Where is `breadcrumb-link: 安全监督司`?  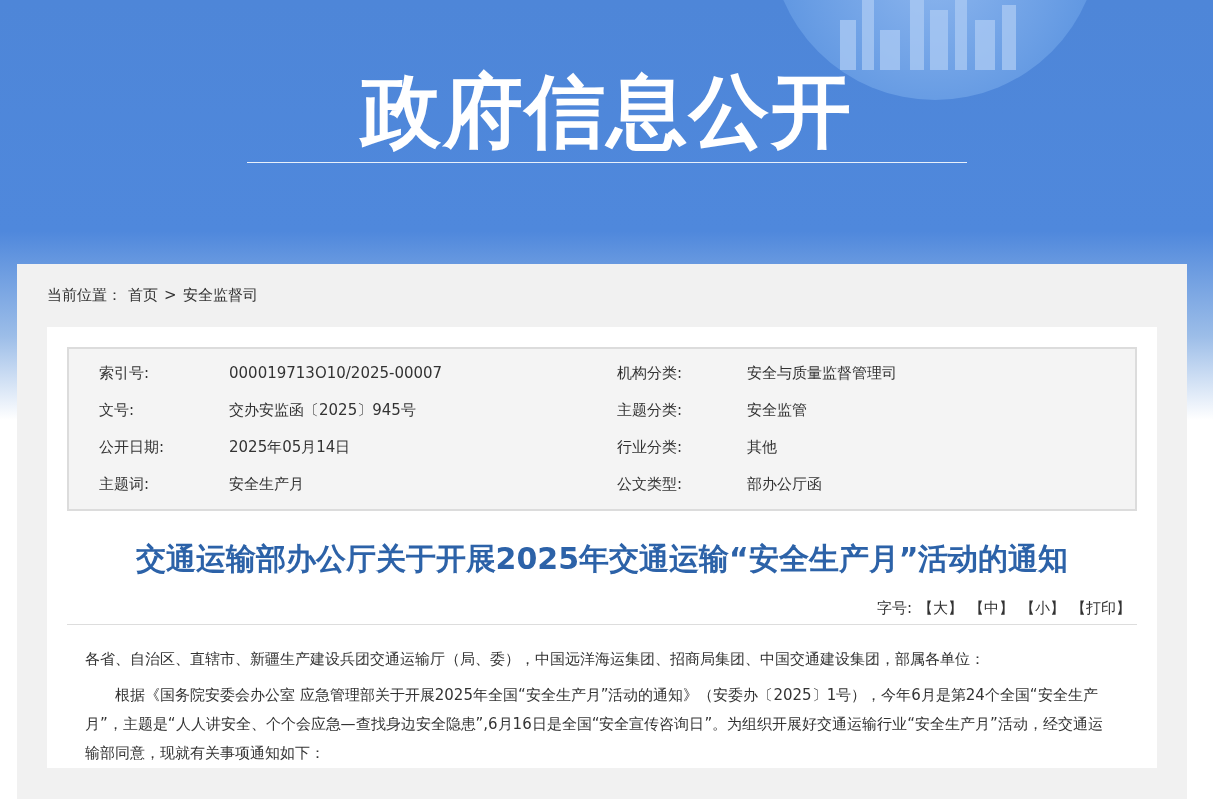
breadcrumb-link: 安全监督司 is located at coordinates (220, 295).